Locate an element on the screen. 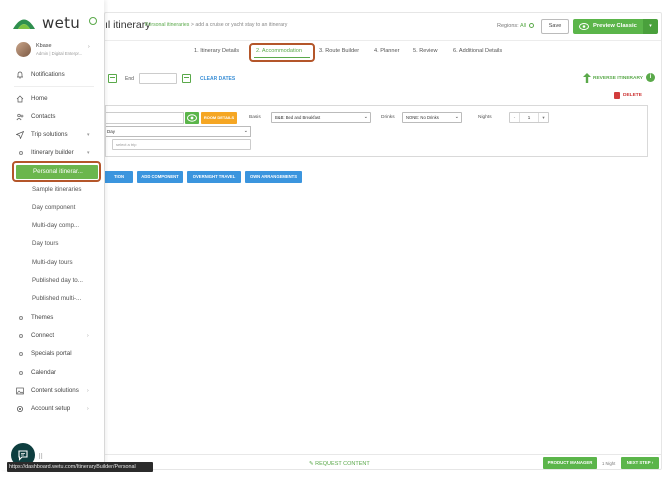 Image resolution: width=670 pixels, height=482 pixels. preview-classic-button: Preview Classic is located at coordinates (608, 26).